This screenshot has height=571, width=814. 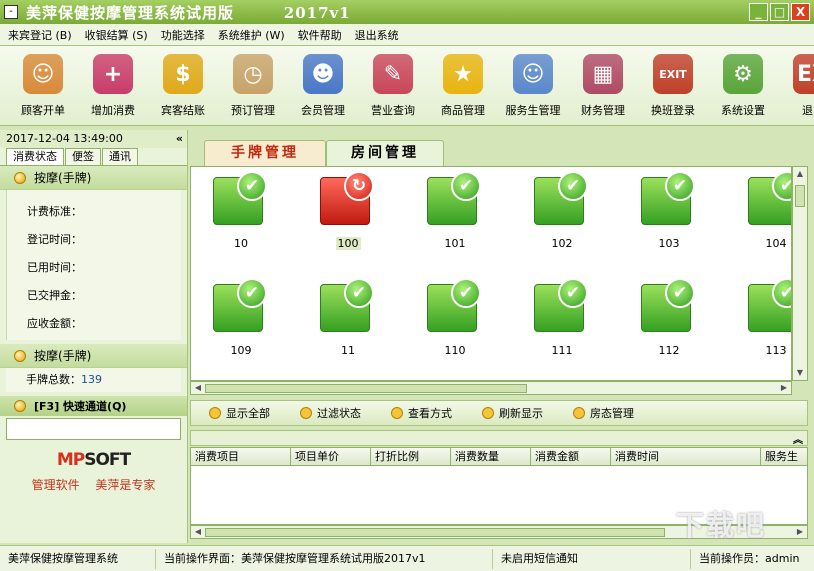 What do you see at coordinates (669, 350) in the screenshot?
I see `room-number: 112` at bounding box center [669, 350].